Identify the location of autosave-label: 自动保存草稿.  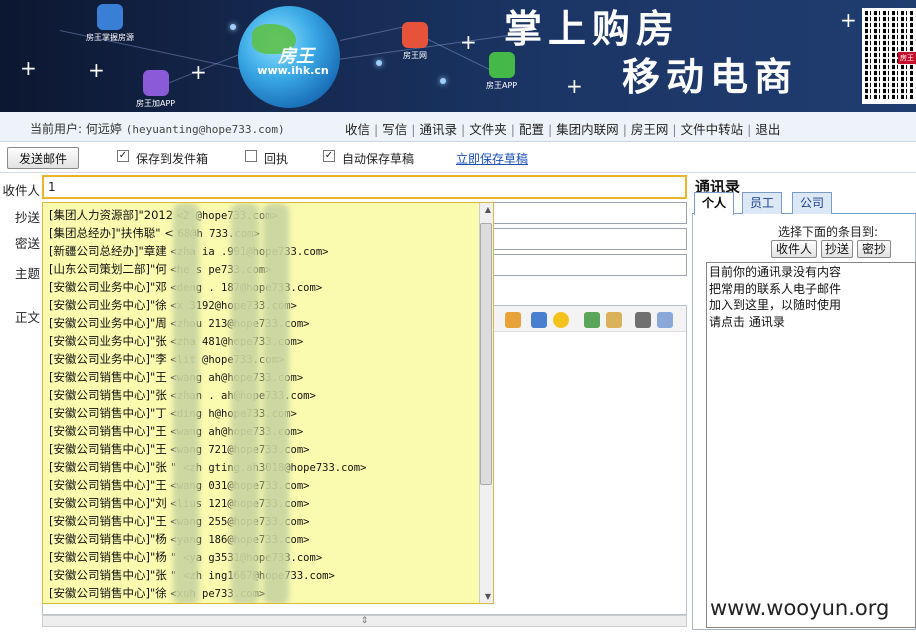
(378, 159).